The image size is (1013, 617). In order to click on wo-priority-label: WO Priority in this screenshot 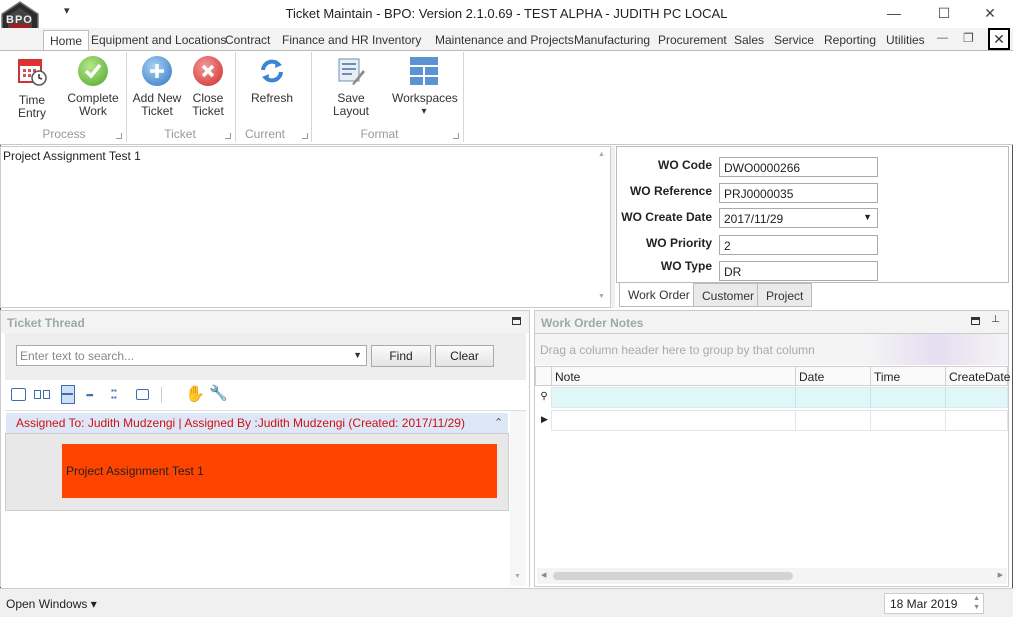, I will do `click(678, 243)`.